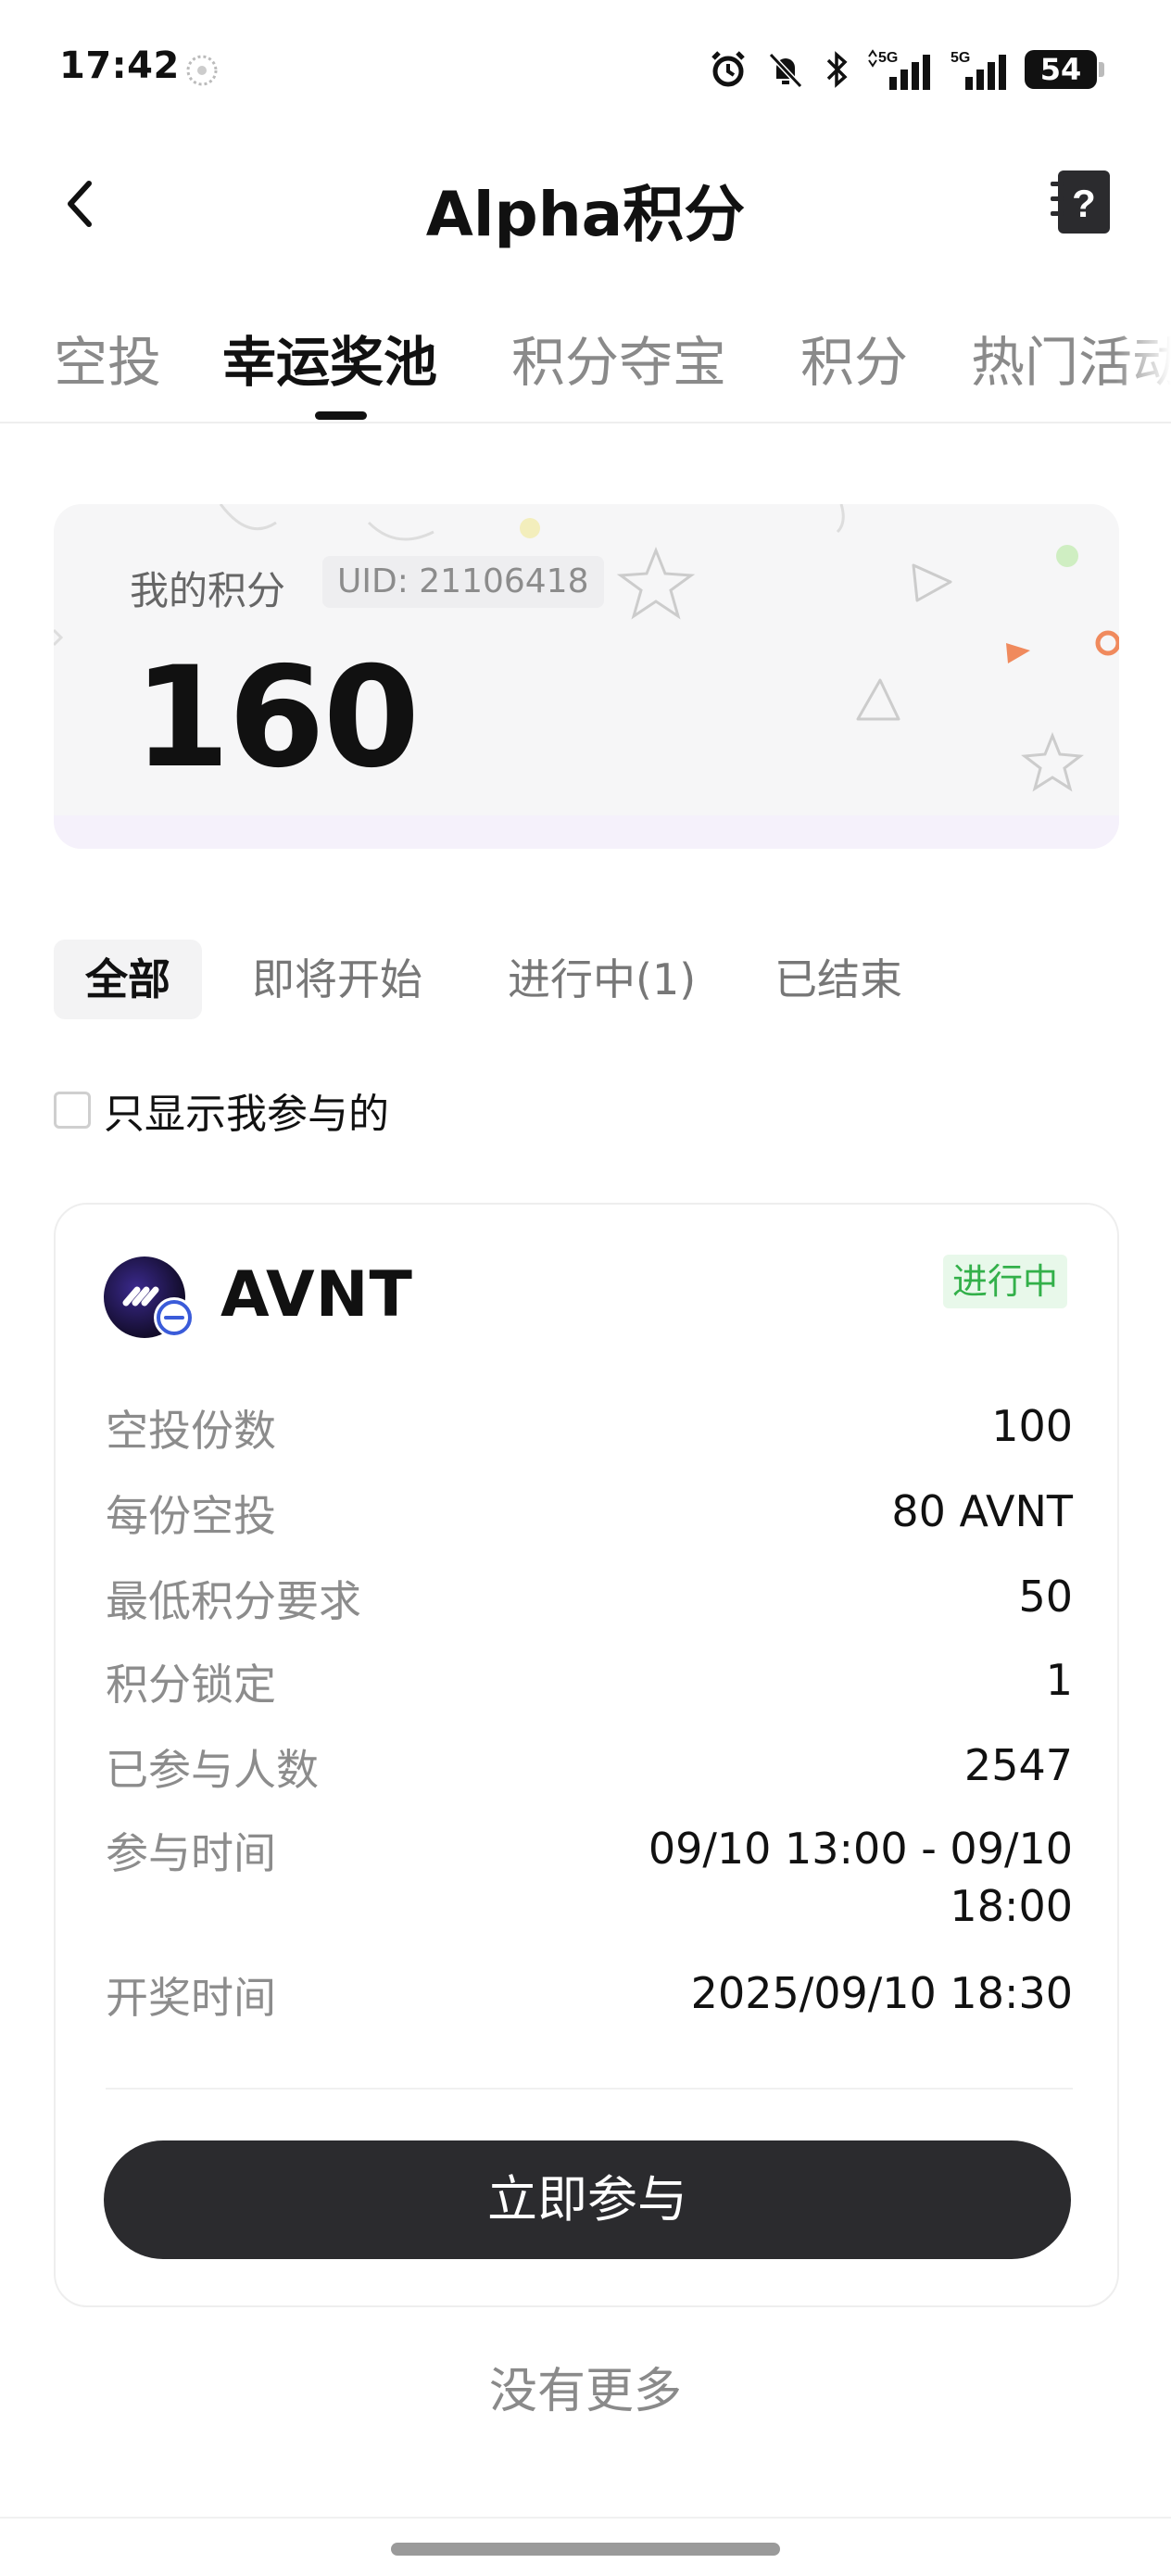 This screenshot has height=2576, width=1171. What do you see at coordinates (982, 1511) in the screenshot?
I see `detail-value: 80 AVNT` at bounding box center [982, 1511].